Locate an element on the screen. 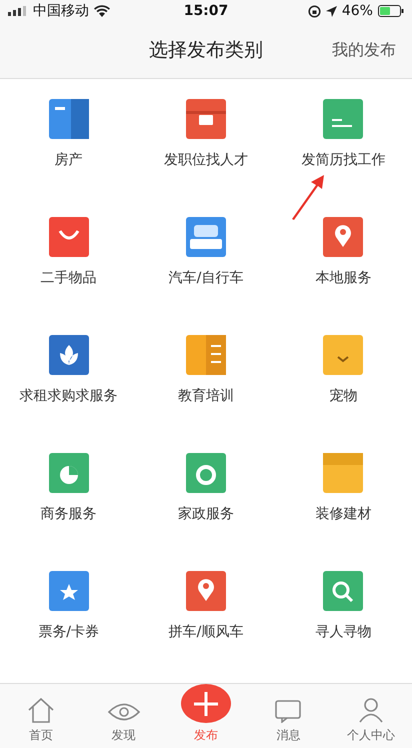  car-icon is located at coordinates (206, 237).